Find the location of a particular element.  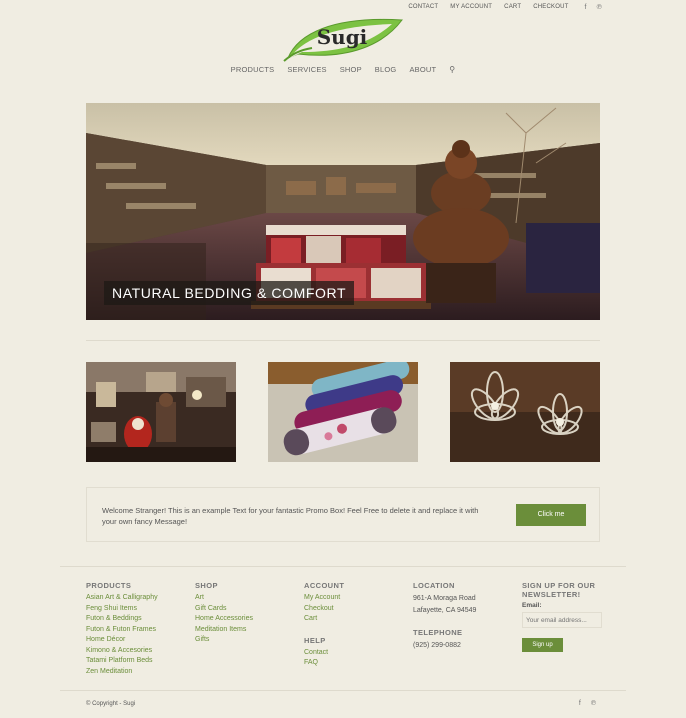

main-navigation: PRODUCTS SERVICES SHOP BLOG ABOUT ⚲ is located at coordinates (343, 69).